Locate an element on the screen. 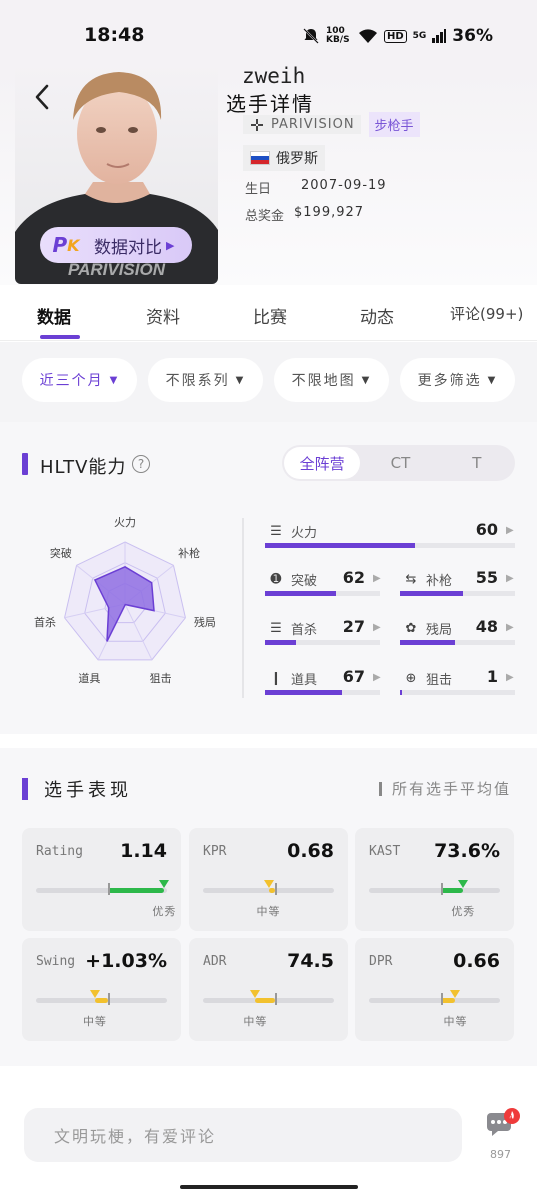  filter-more: 更多筛选 ▼ is located at coordinates (457, 380).